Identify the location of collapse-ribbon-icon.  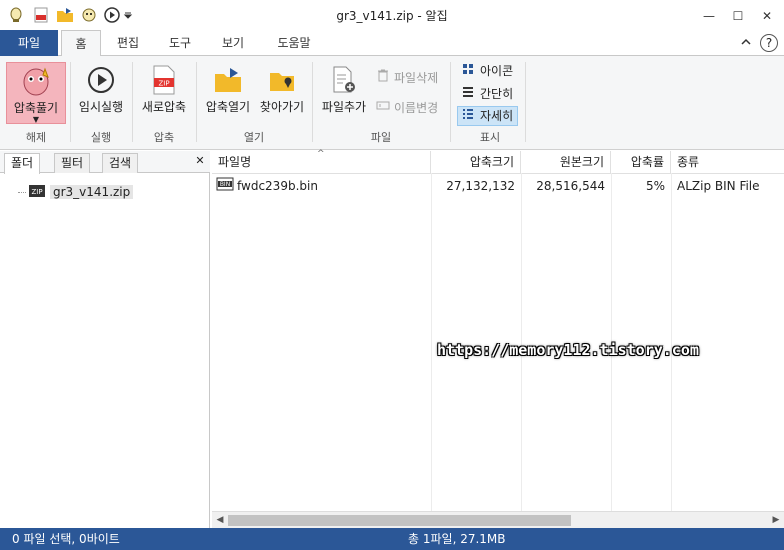
(746, 43).